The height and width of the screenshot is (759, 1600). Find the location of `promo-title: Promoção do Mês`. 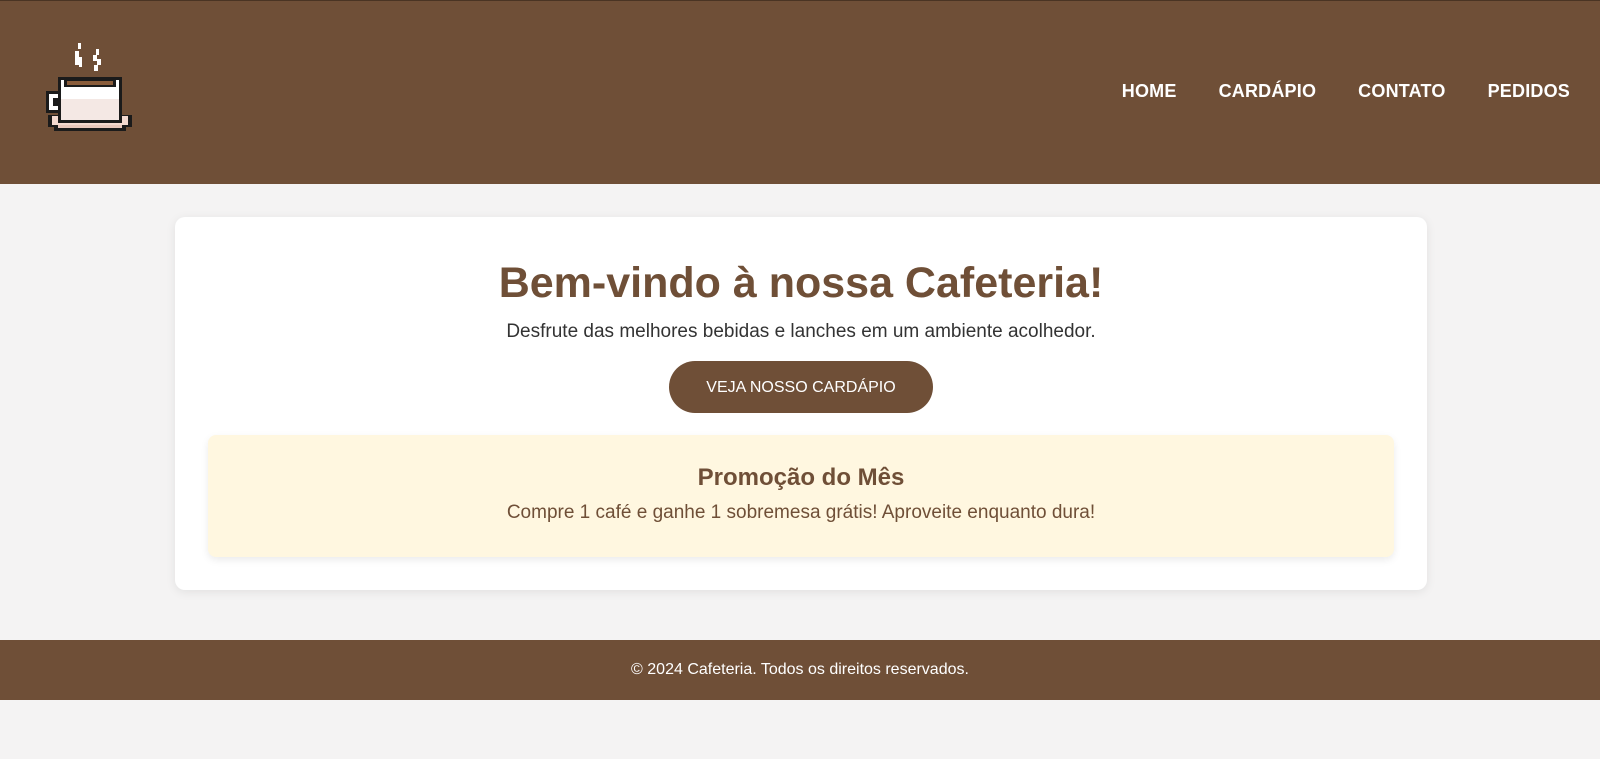

promo-title: Promoção do Mês is located at coordinates (801, 477).